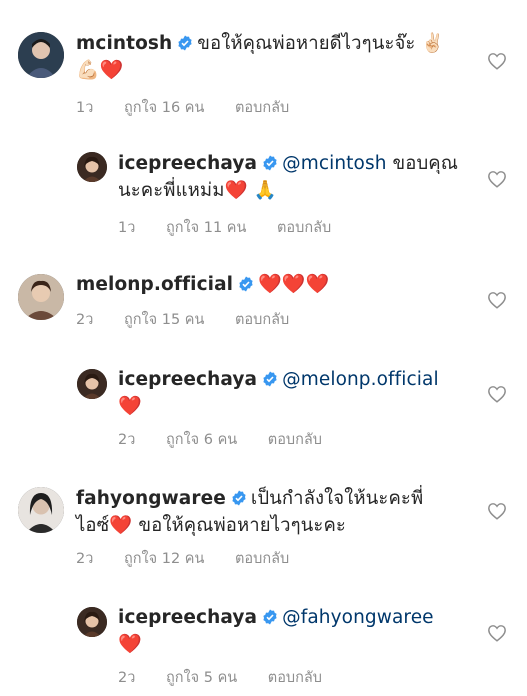 This screenshot has height=696, width=527. Describe the element at coordinates (201, 440) in the screenshot. I see `like-count: ถูกใจ 6 คน` at that location.